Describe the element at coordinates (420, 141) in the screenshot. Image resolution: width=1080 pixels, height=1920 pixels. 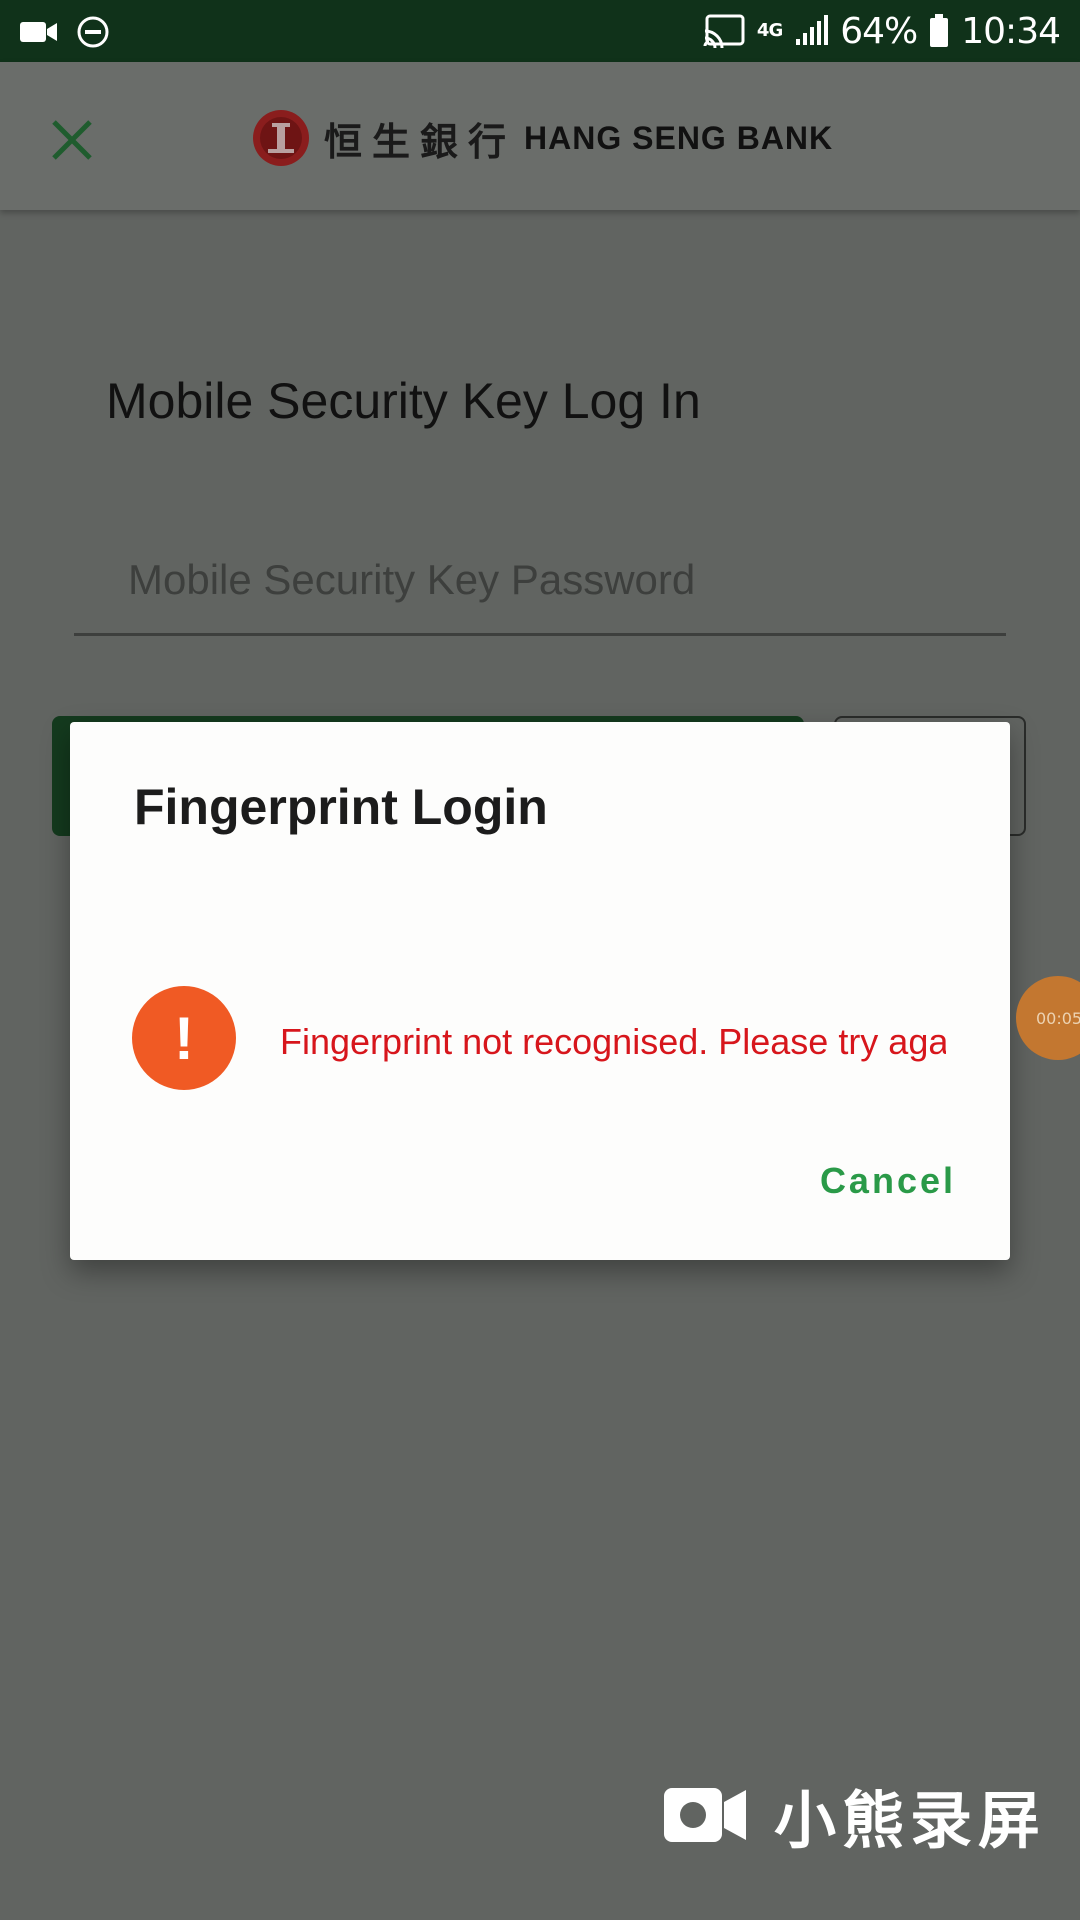
I see `logo-chinese-text: 恒生銀行` at that location.